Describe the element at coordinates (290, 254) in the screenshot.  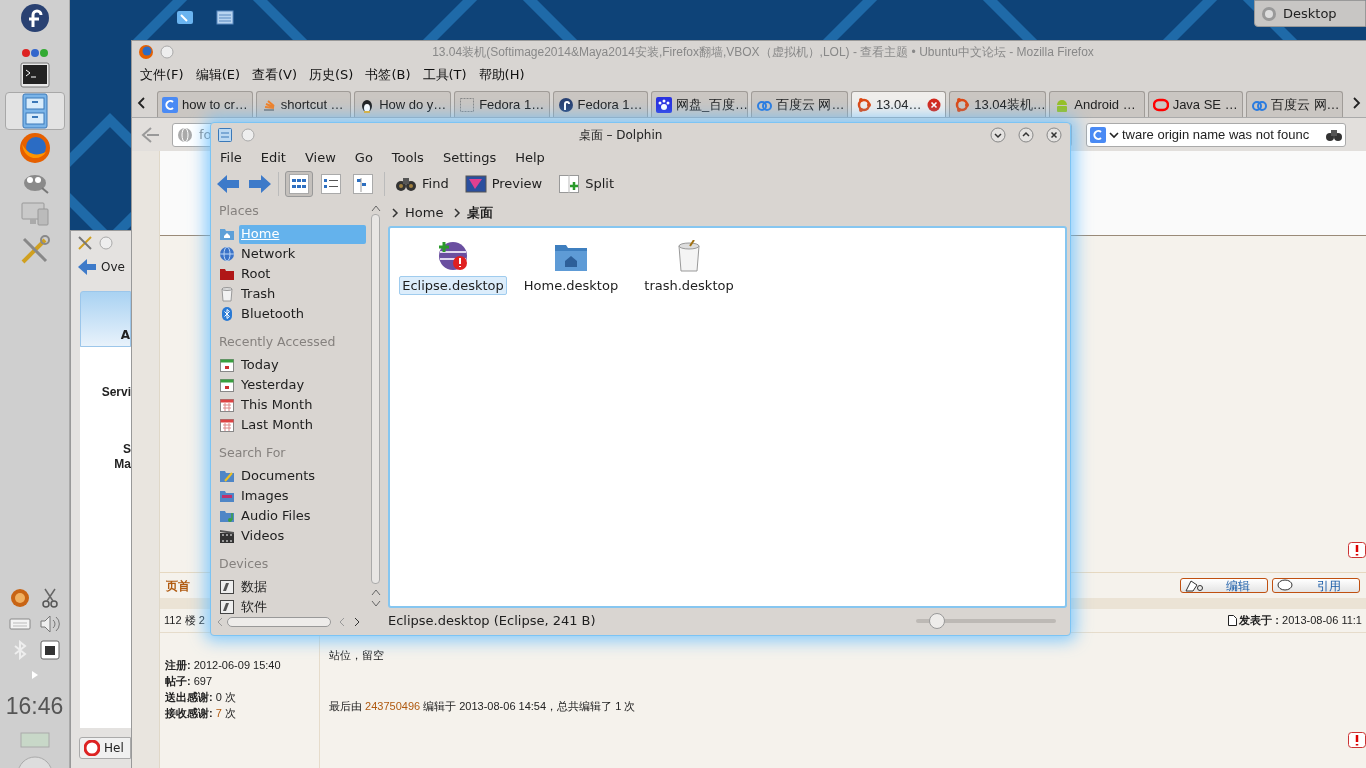
I see `places-item: Network` at that location.